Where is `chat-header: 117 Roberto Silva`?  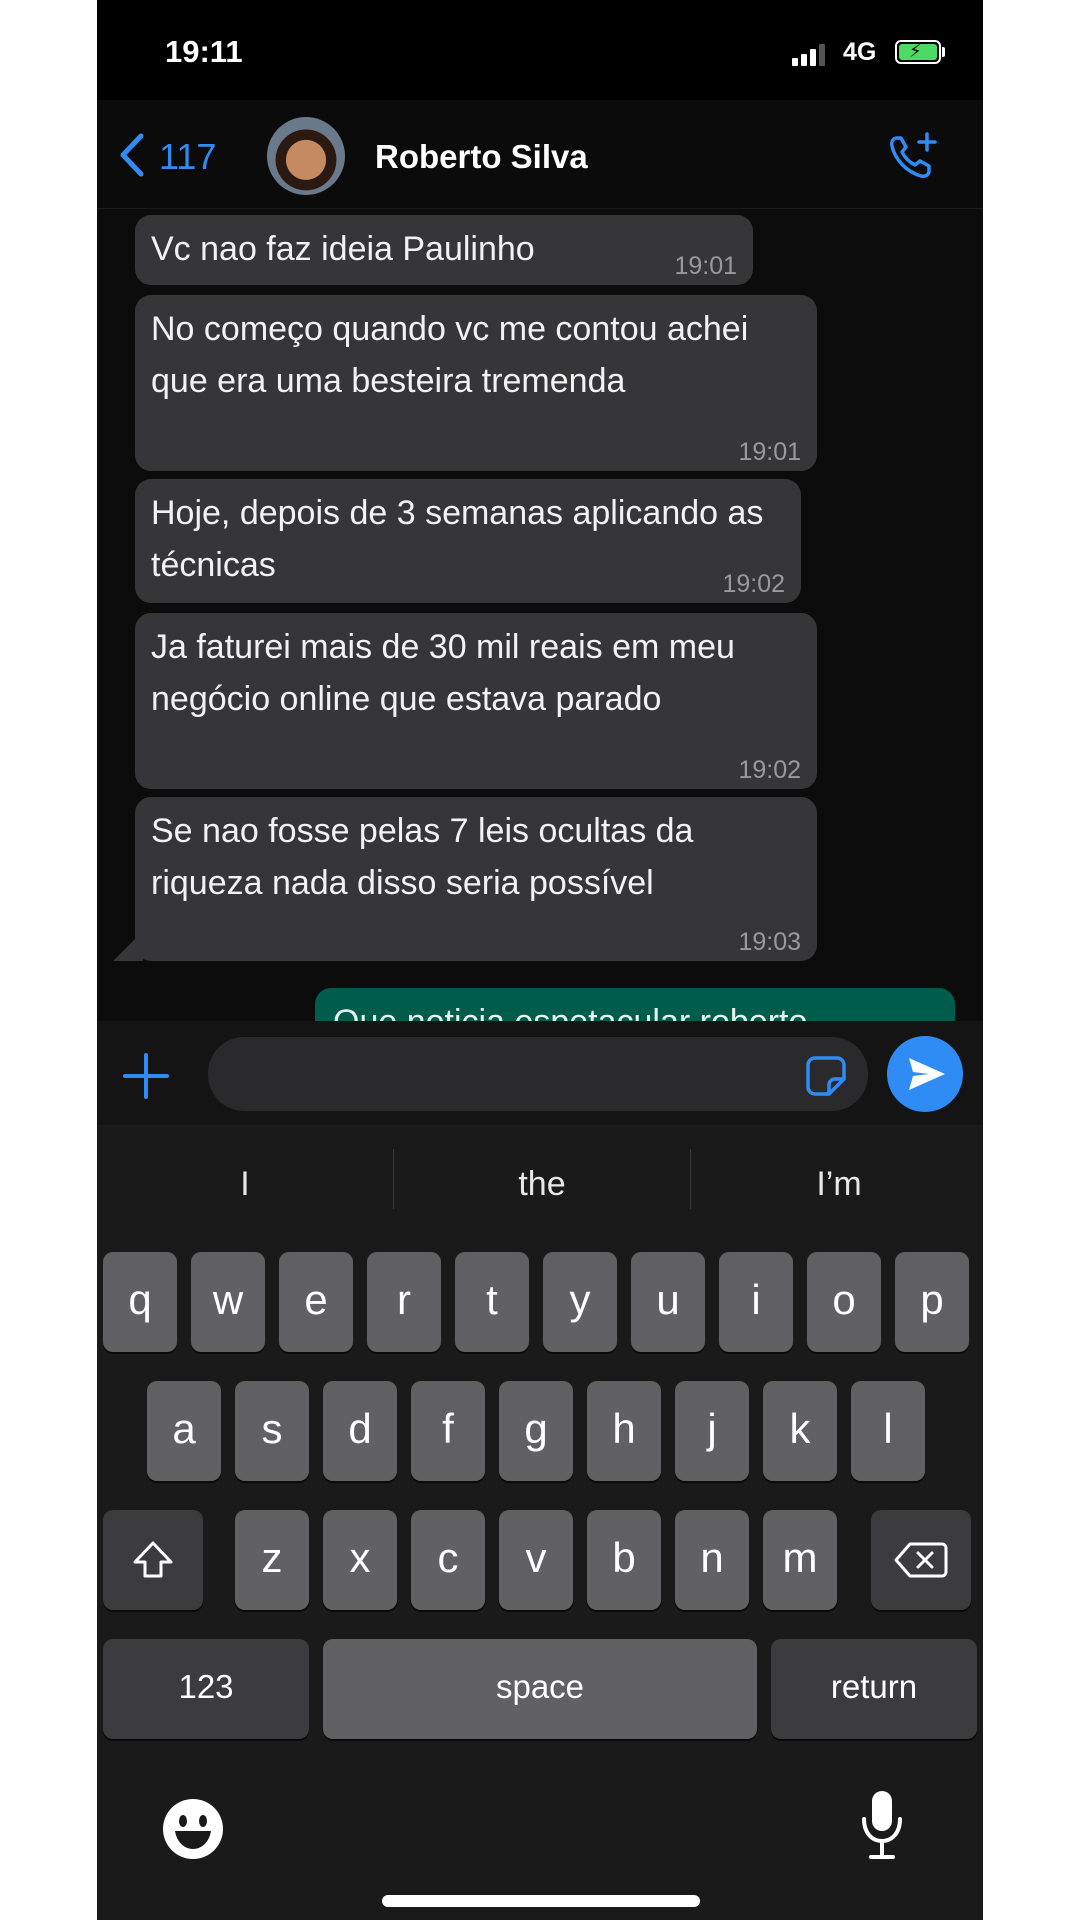
chat-header: 117 Roberto Silva is located at coordinates (540, 154).